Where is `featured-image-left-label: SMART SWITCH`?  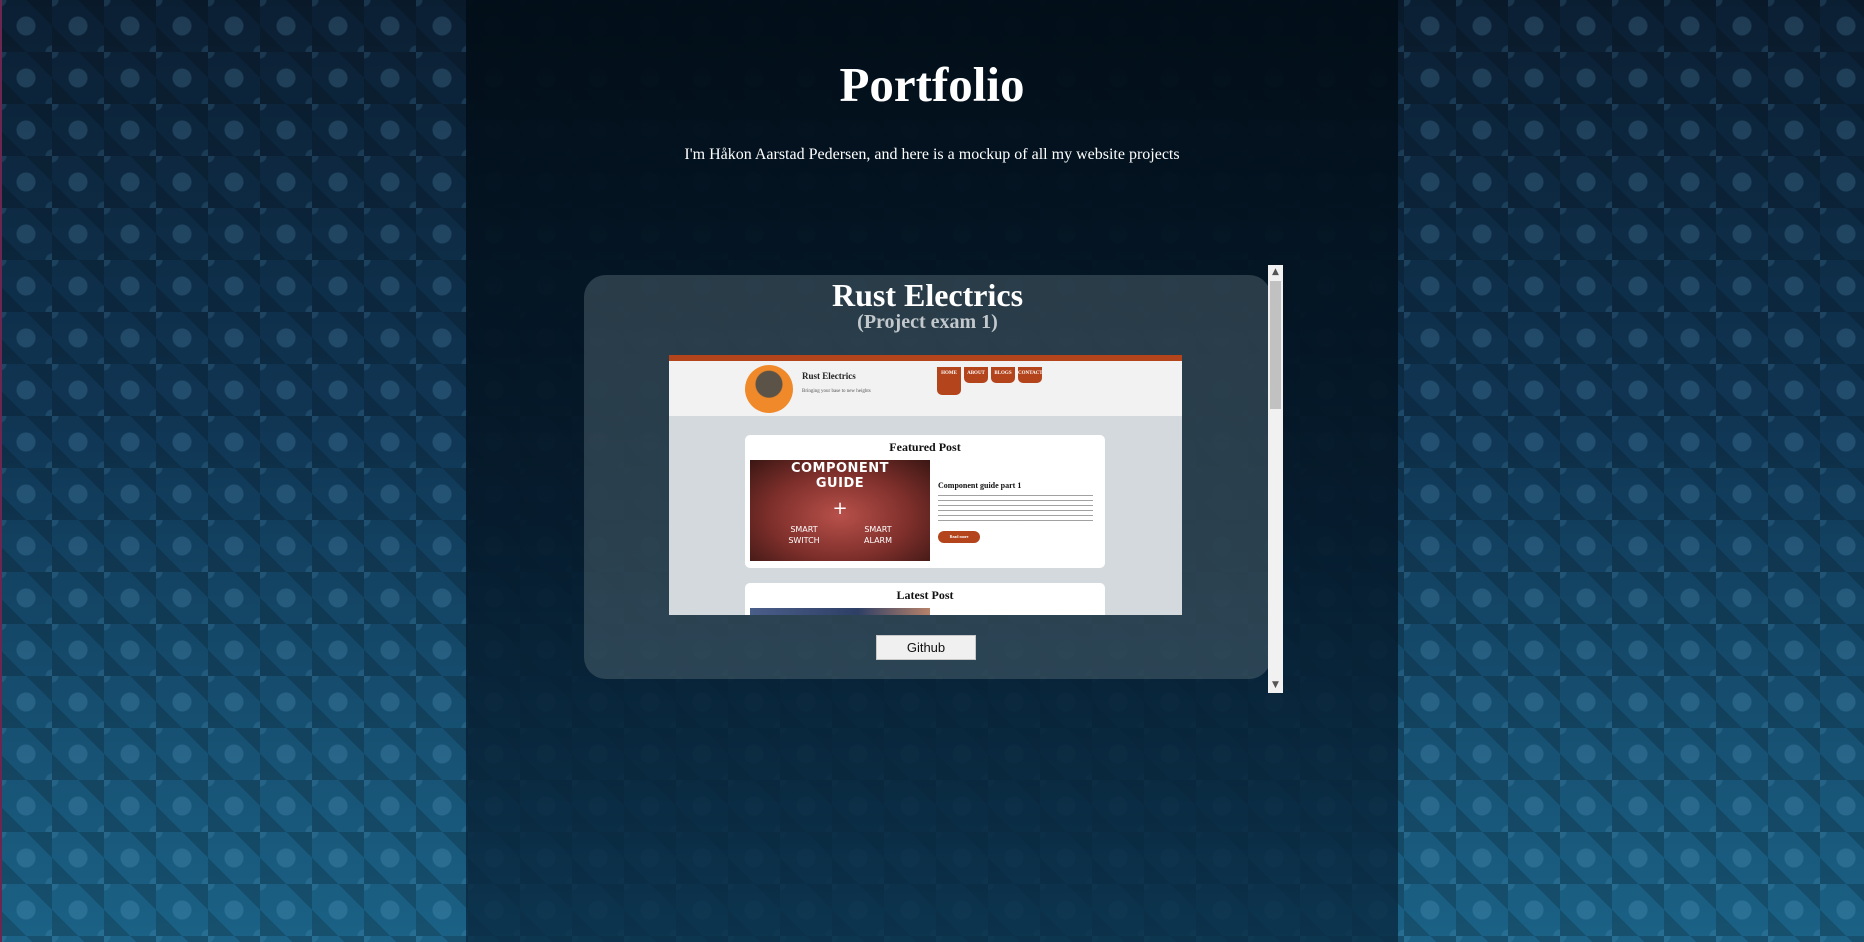 featured-image-left-label: SMART SWITCH is located at coordinates (804, 535).